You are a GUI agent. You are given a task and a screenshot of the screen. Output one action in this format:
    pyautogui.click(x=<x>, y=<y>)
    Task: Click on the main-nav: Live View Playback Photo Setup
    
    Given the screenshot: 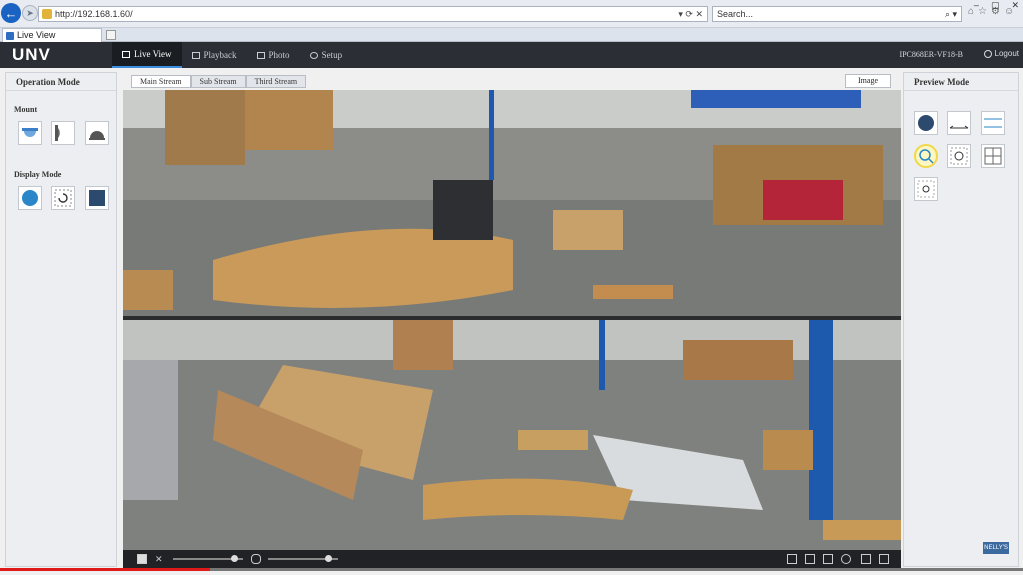 What is the action you would take?
    pyautogui.click(x=232, y=55)
    